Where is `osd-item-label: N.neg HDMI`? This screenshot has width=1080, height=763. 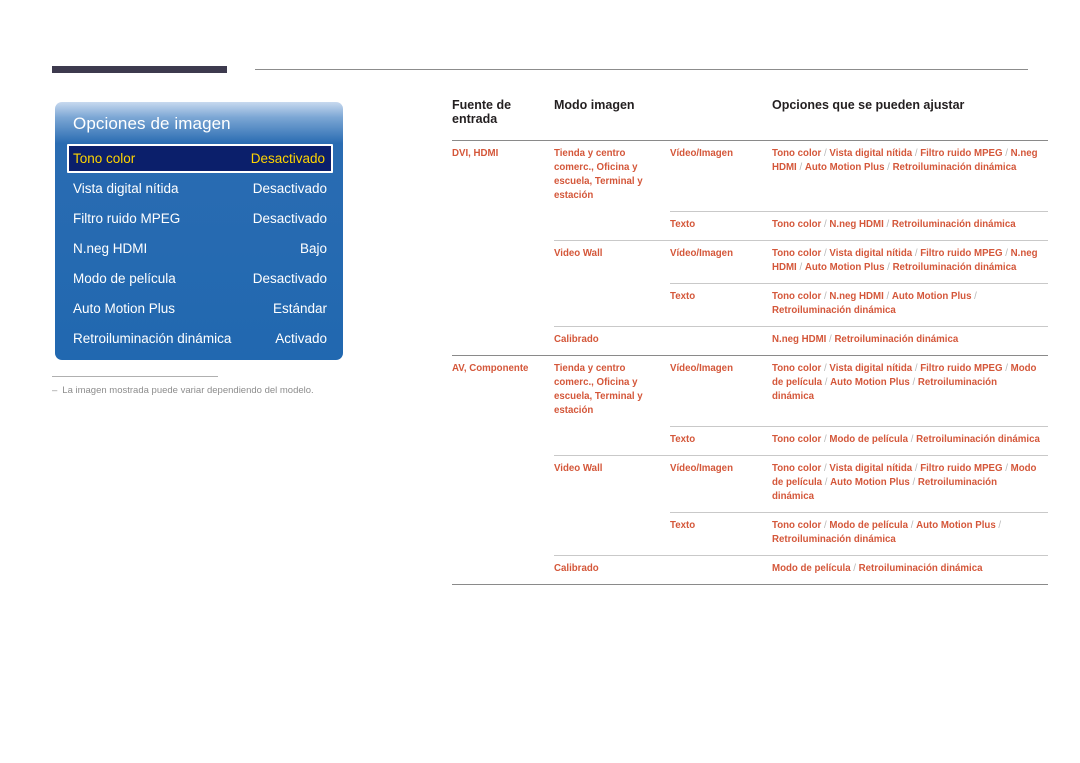
osd-item-label: N.neg HDMI is located at coordinates (110, 248).